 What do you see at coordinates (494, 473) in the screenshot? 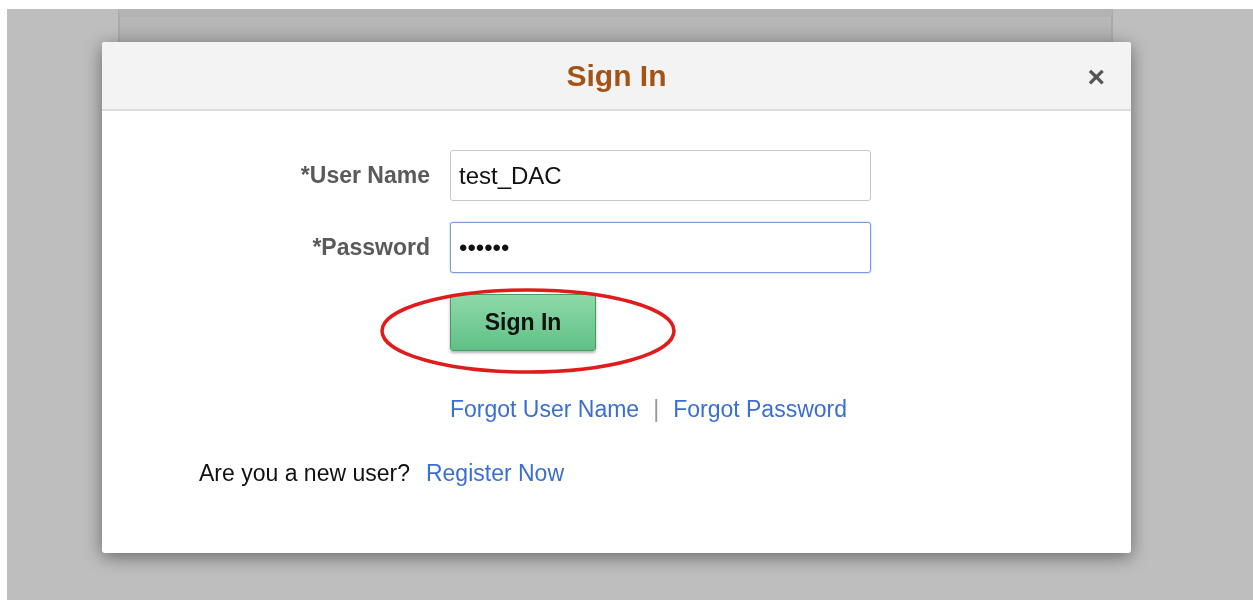
I see `register-link: Register Now` at bounding box center [494, 473].